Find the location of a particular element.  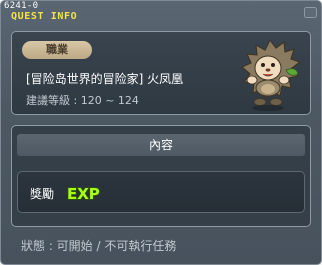

recommended-level: 建議等級 : 120 ~ 124 is located at coordinates (82, 100).